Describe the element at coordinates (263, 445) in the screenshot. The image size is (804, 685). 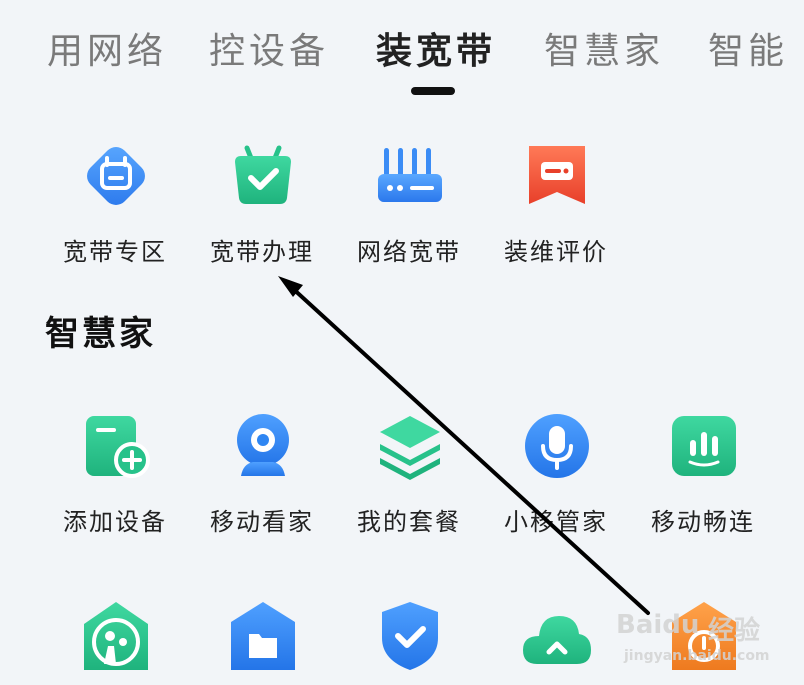
I see `camera-icon` at that location.